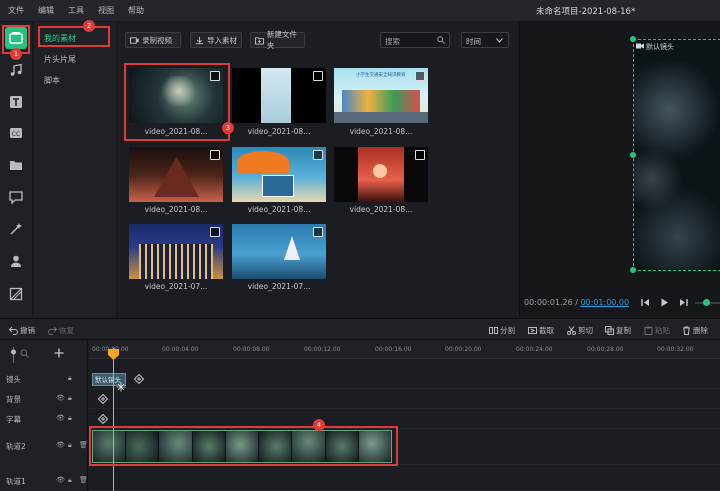  What do you see at coordinates (16, 70) in the screenshot?
I see `music-icon` at bounding box center [16, 70].